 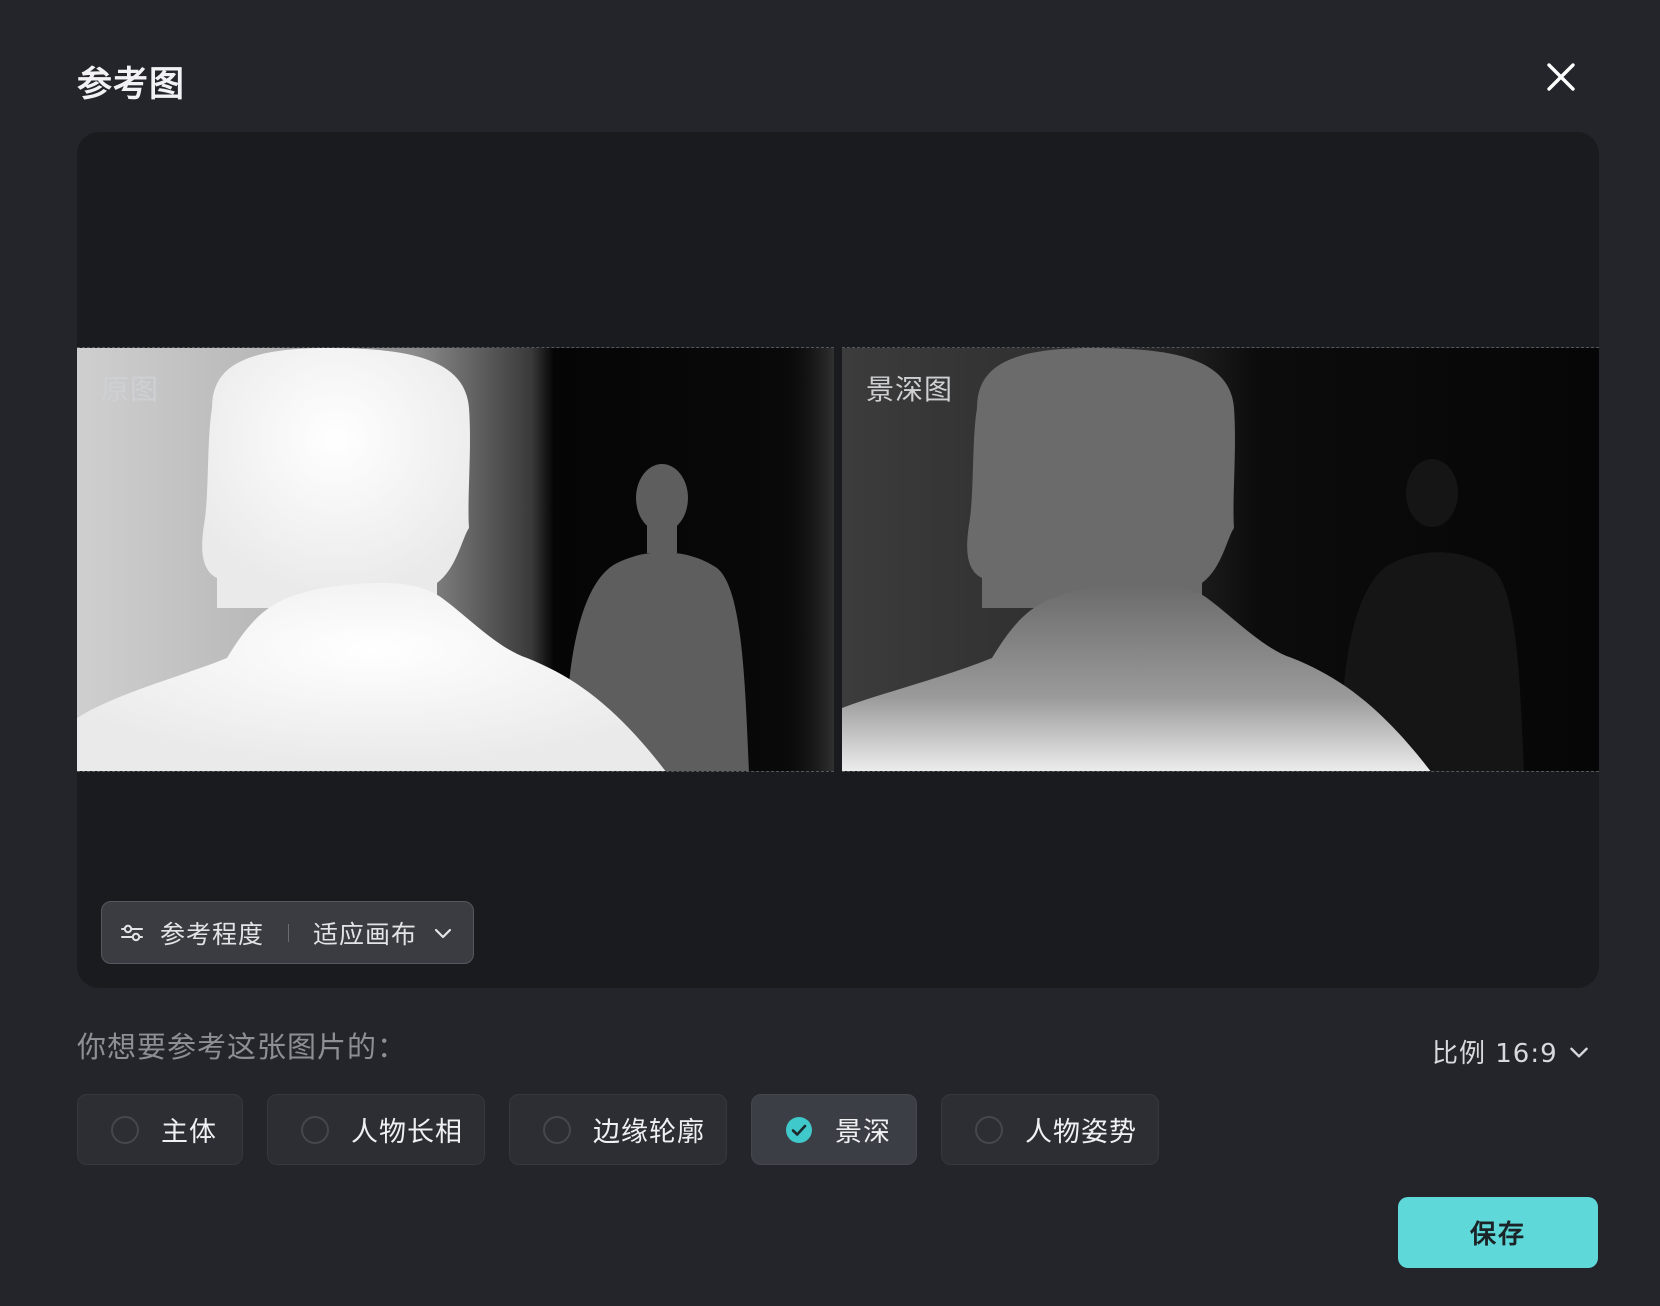 What do you see at coordinates (365, 933) in the screenshot?
I see `fit-canvas-label: 适应画布` at bounding box center [365, 933].